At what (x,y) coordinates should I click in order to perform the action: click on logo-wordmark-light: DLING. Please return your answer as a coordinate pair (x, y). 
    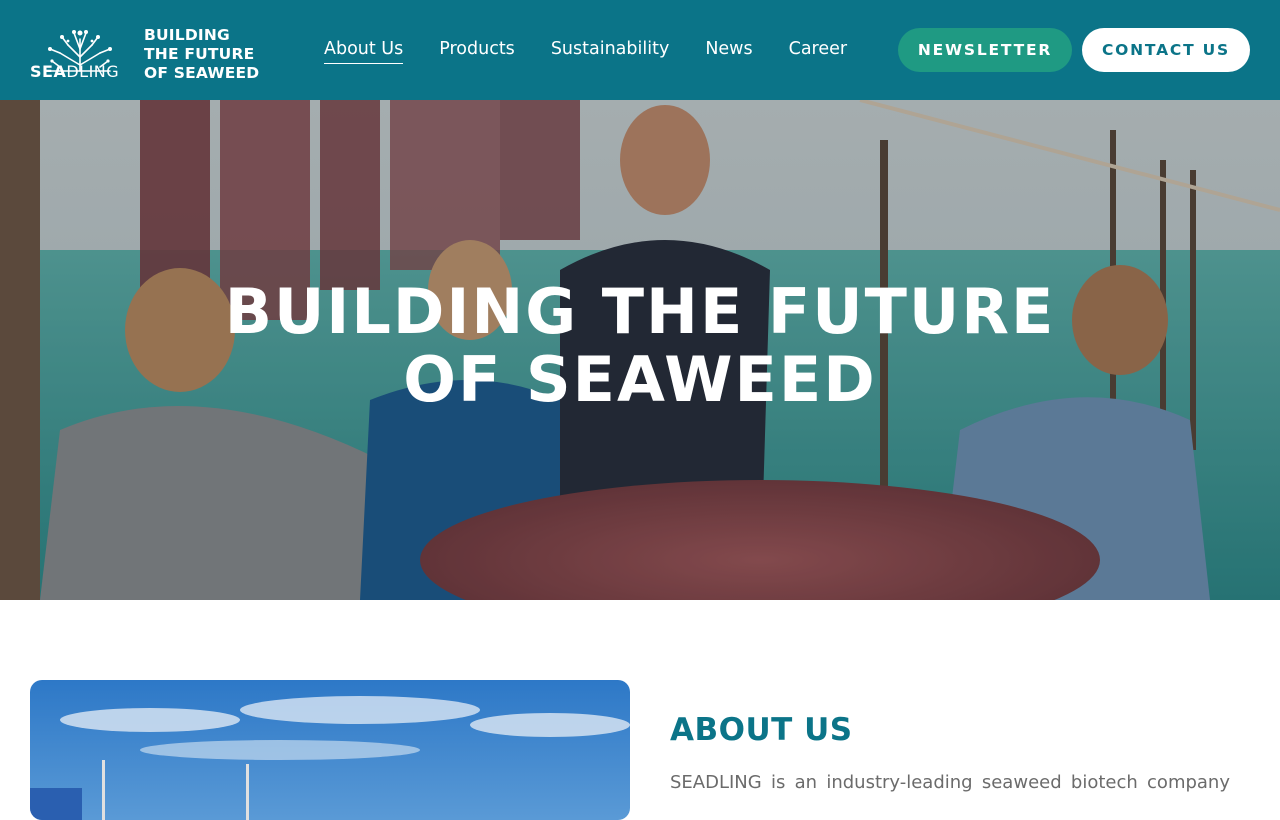
    Looking at the image, I should click on (93, 71).